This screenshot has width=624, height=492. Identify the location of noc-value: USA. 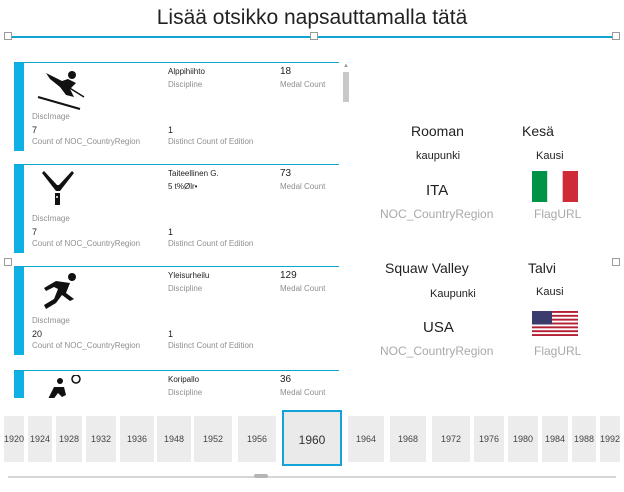
(438, 327).